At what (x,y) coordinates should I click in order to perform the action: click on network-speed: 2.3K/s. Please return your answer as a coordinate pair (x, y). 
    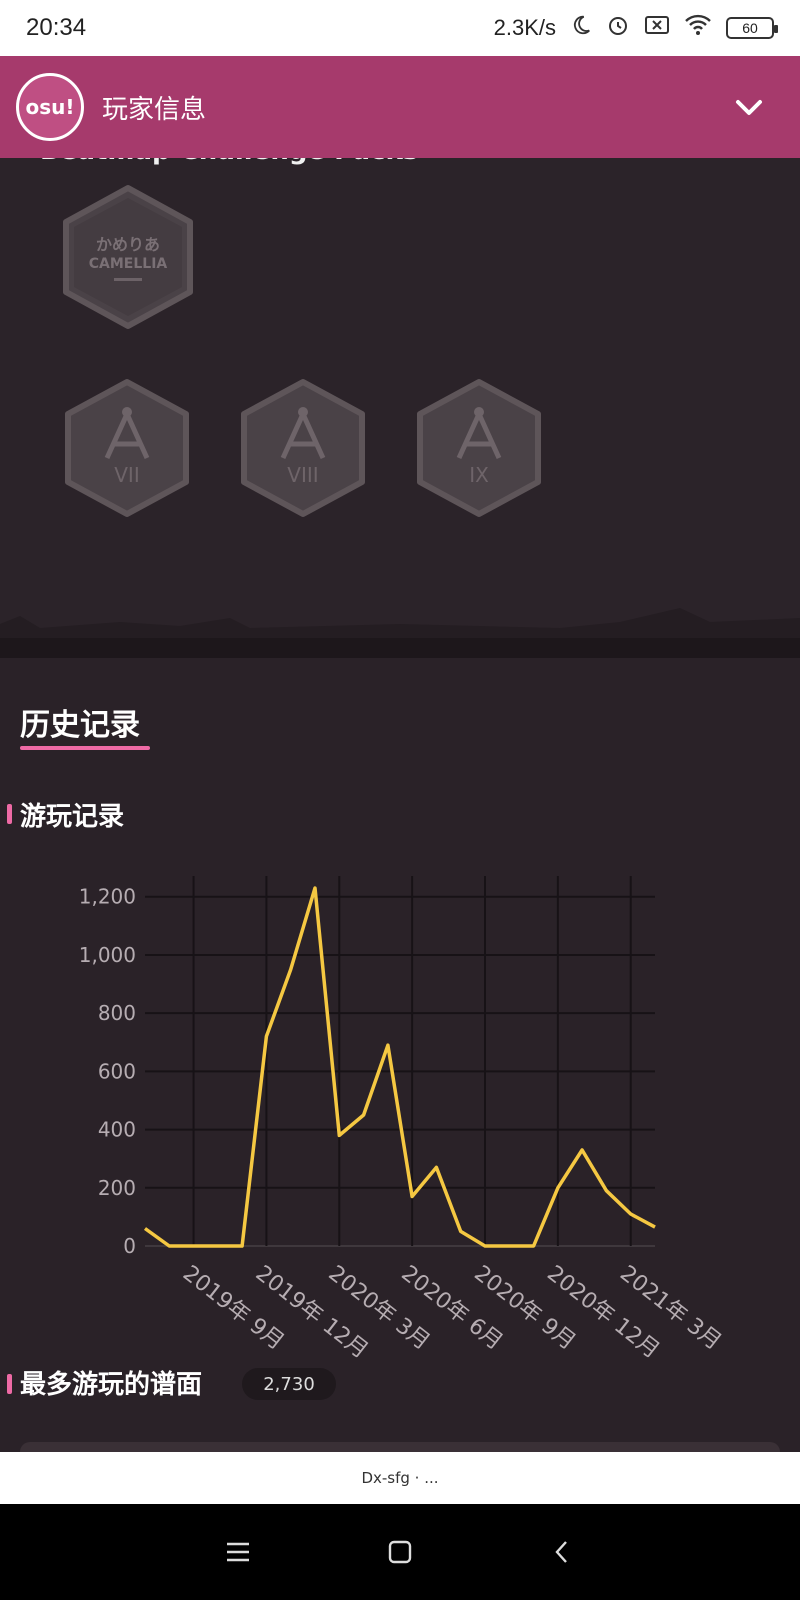
    Looking at the image, I should click on (524, 27).